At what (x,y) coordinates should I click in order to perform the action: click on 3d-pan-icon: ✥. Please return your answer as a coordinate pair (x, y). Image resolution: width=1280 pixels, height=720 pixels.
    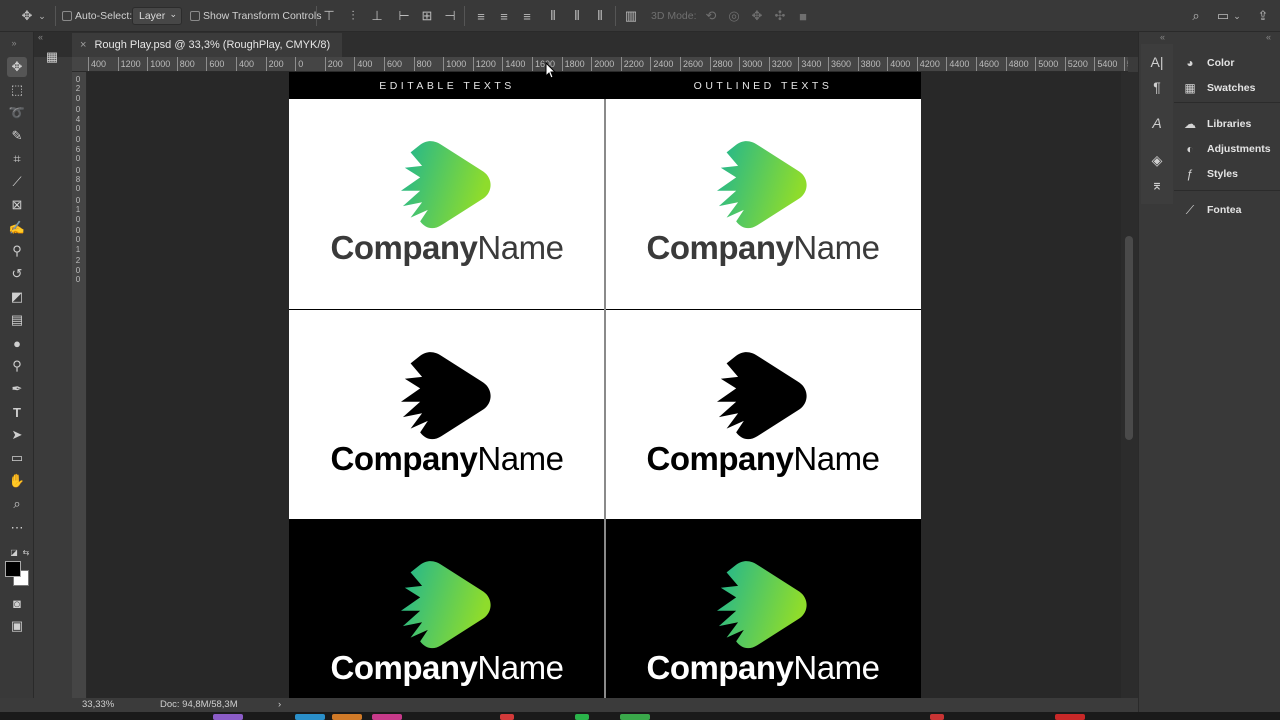
    Looking at the image, I should click on (757, 16).